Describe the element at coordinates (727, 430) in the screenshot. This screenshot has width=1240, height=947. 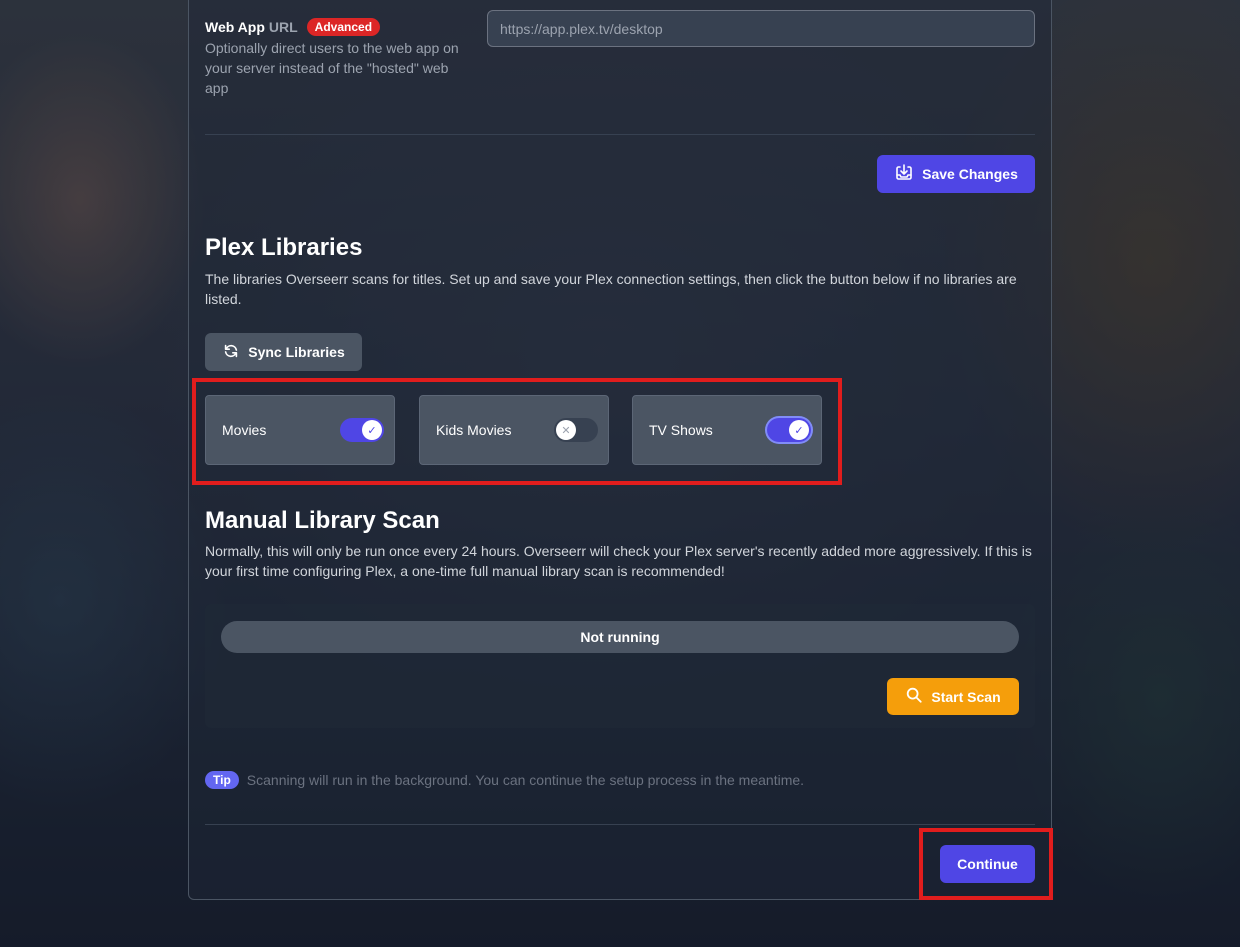
I see `library-card-tv-shows: TV Shows ✓` at that location.